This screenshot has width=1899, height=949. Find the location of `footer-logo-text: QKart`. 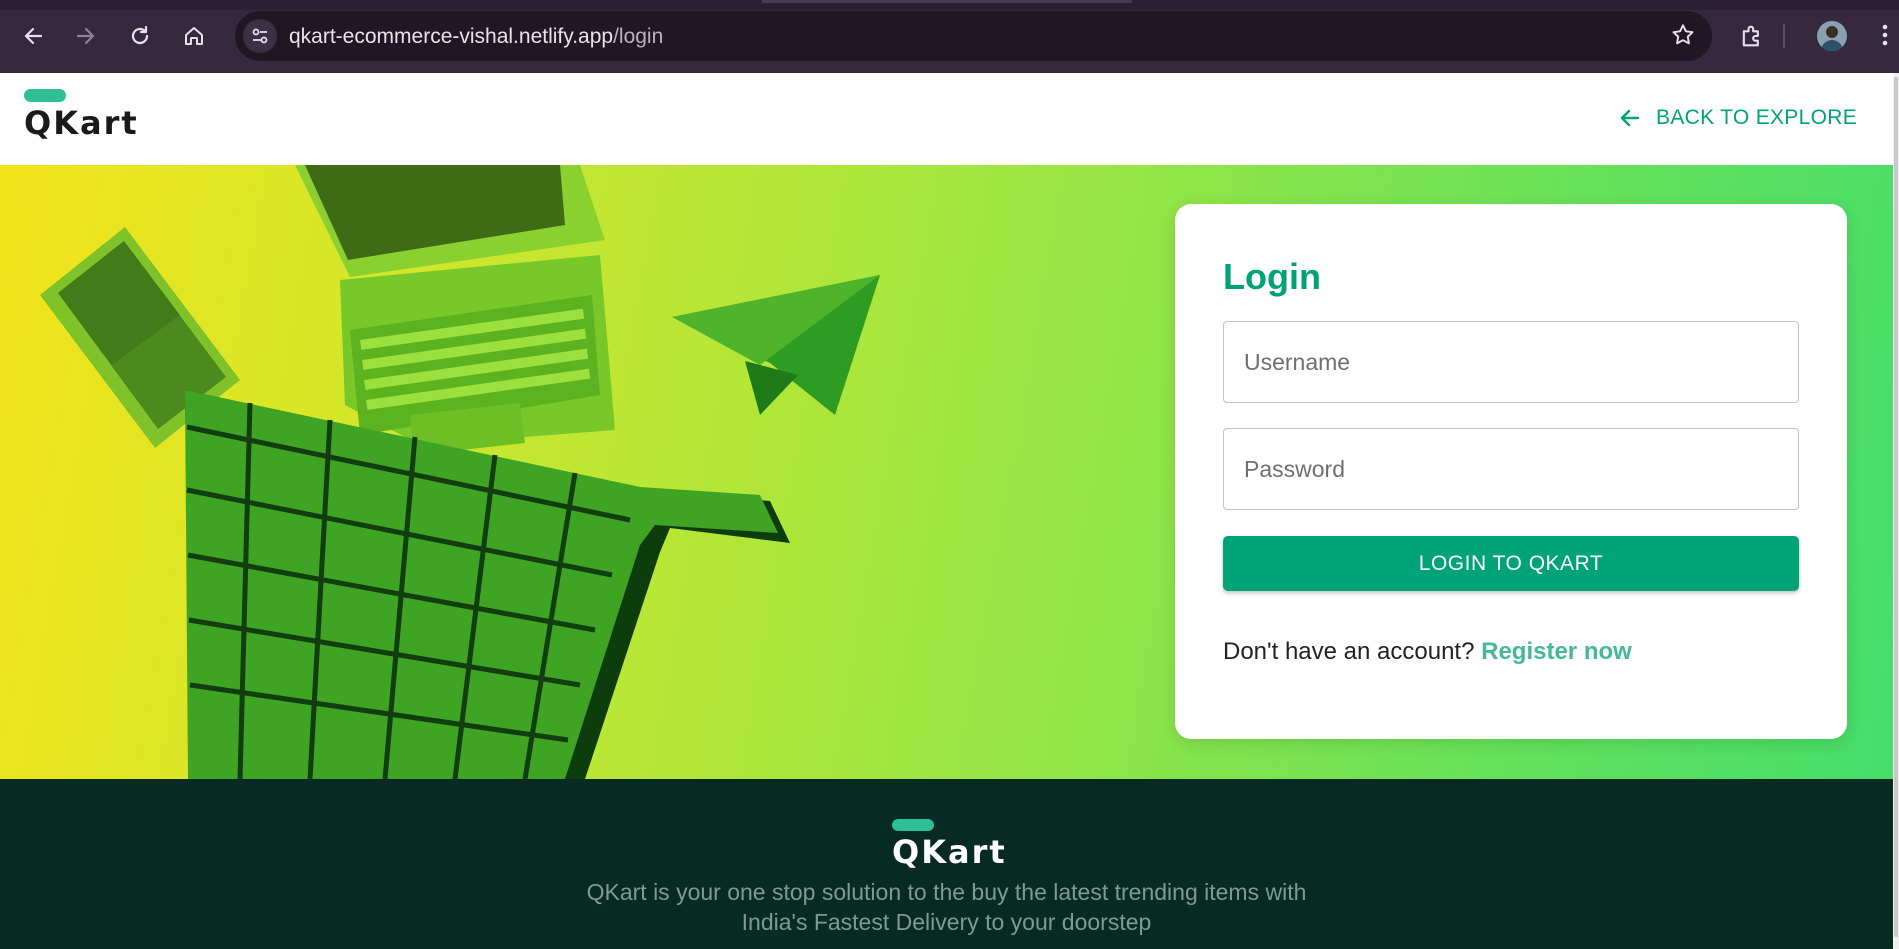

footer-logo-text: QKart is located at coordinates (949, 852).